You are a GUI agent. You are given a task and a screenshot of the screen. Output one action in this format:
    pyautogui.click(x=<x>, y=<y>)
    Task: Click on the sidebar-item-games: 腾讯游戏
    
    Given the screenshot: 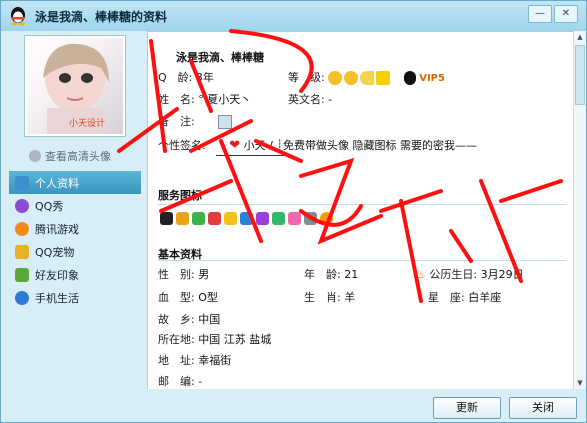 What is the action you would take?
    pyautogui.click(x=75, y=228)
    